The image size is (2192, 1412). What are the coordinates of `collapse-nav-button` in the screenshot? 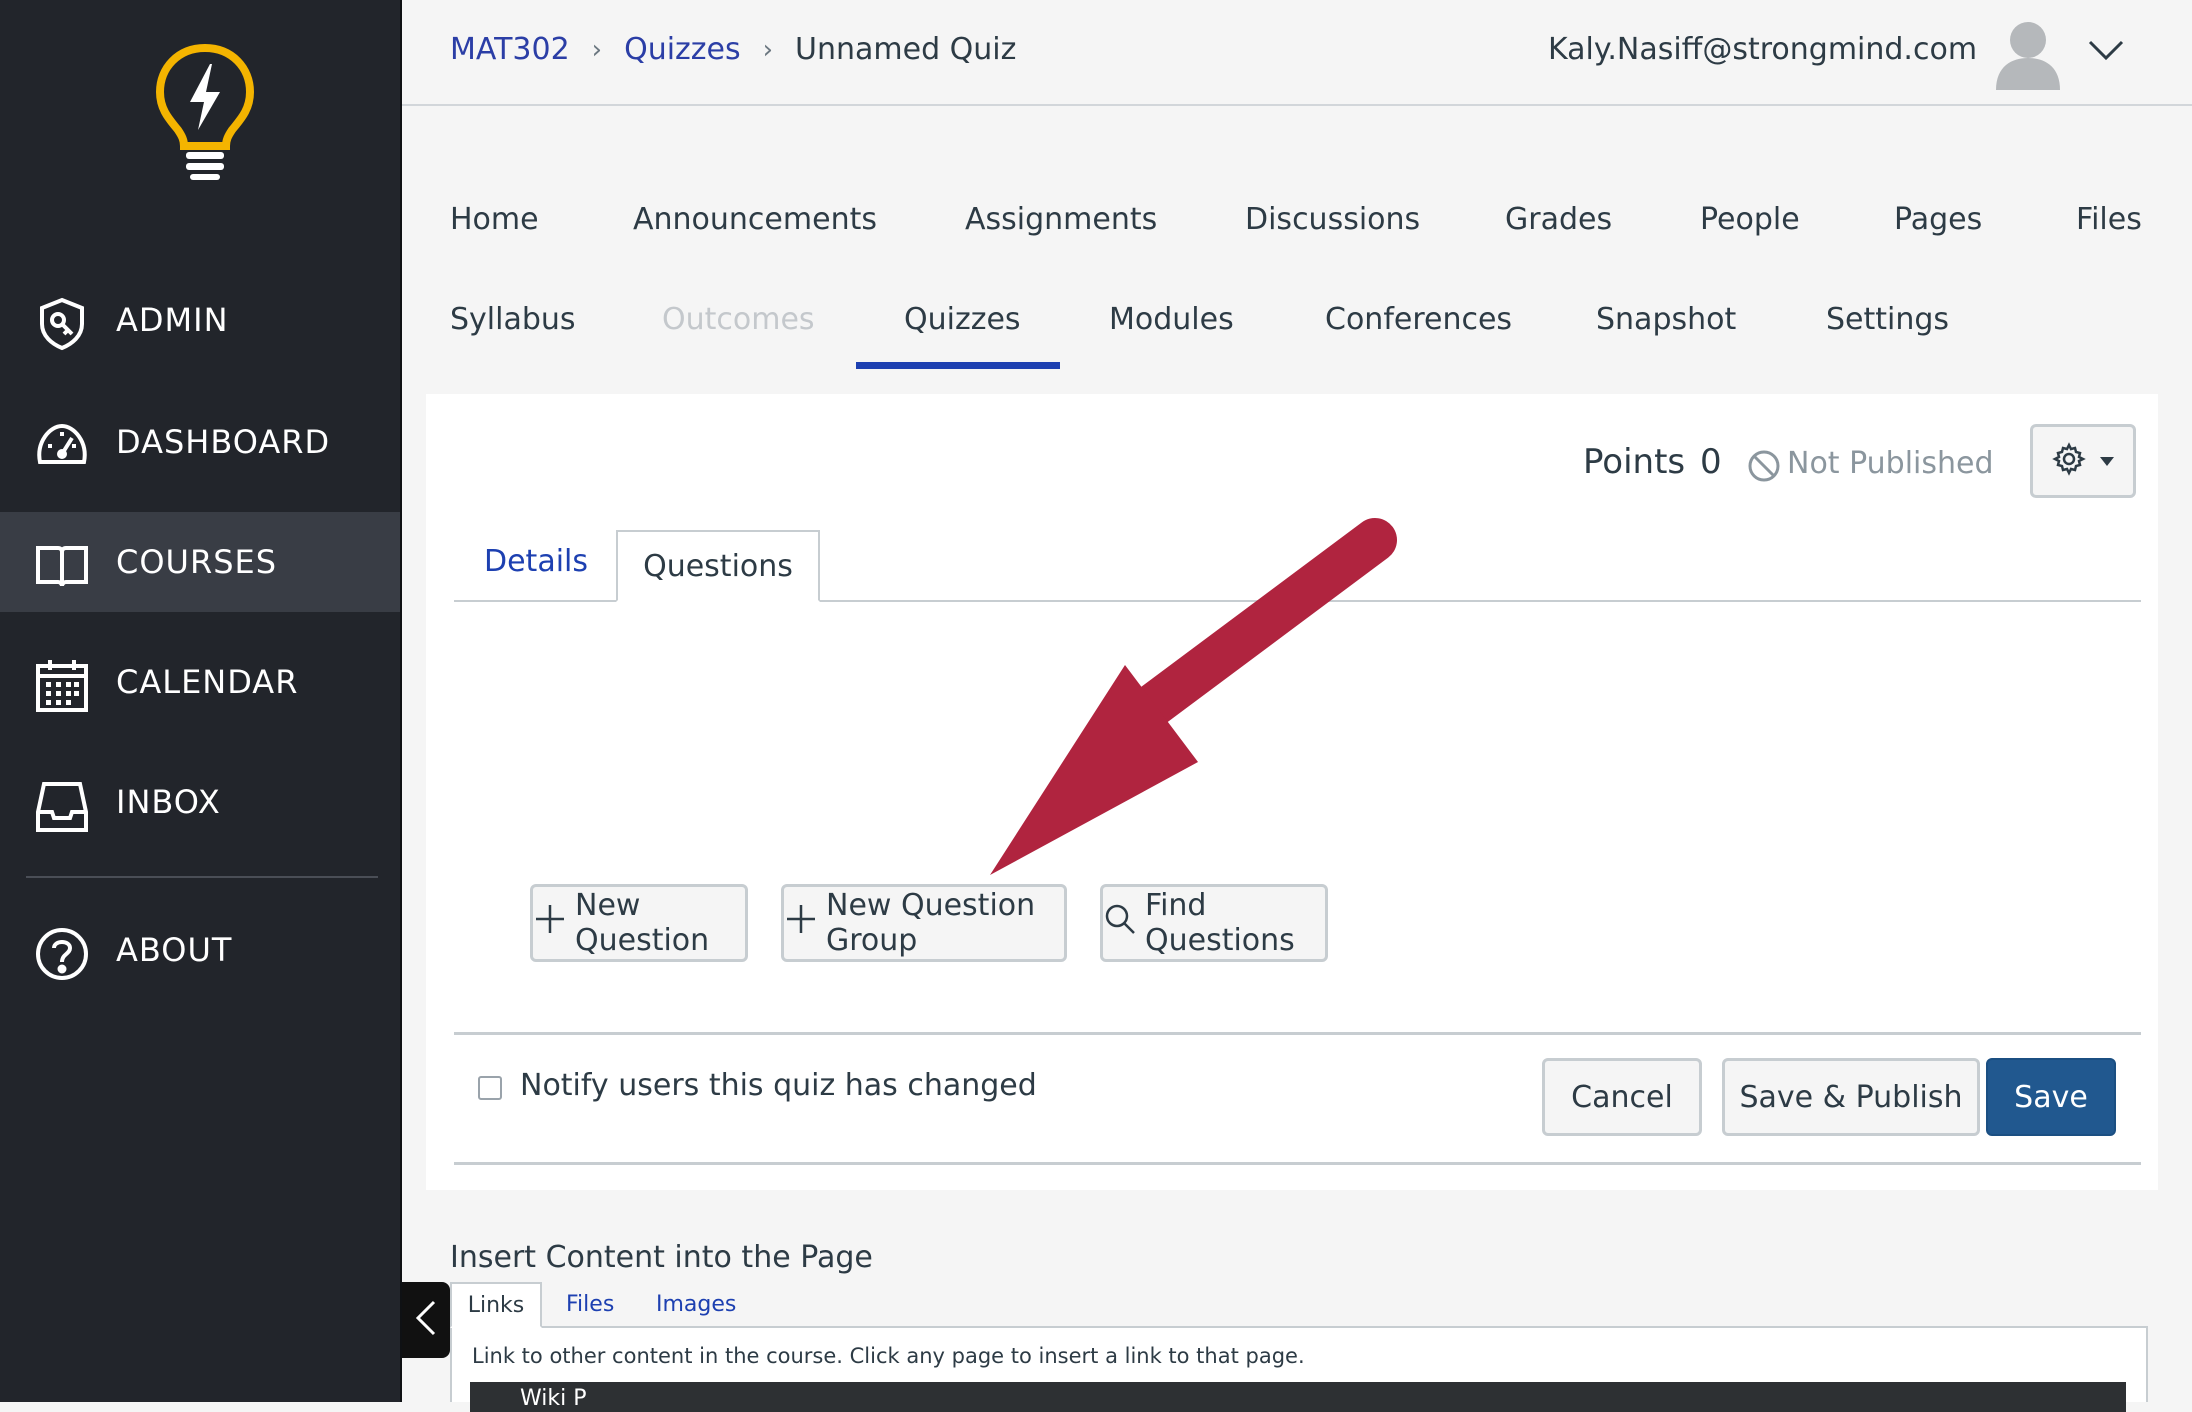 It's located at (426, 1320).